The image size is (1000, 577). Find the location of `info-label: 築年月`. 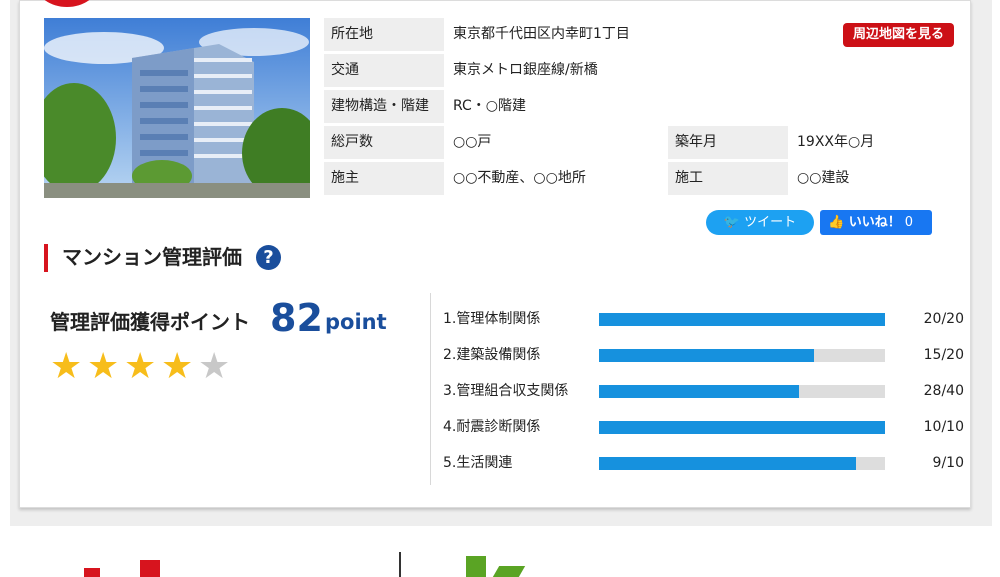

info-label: 築年月 is located at coordinates (728, 142).